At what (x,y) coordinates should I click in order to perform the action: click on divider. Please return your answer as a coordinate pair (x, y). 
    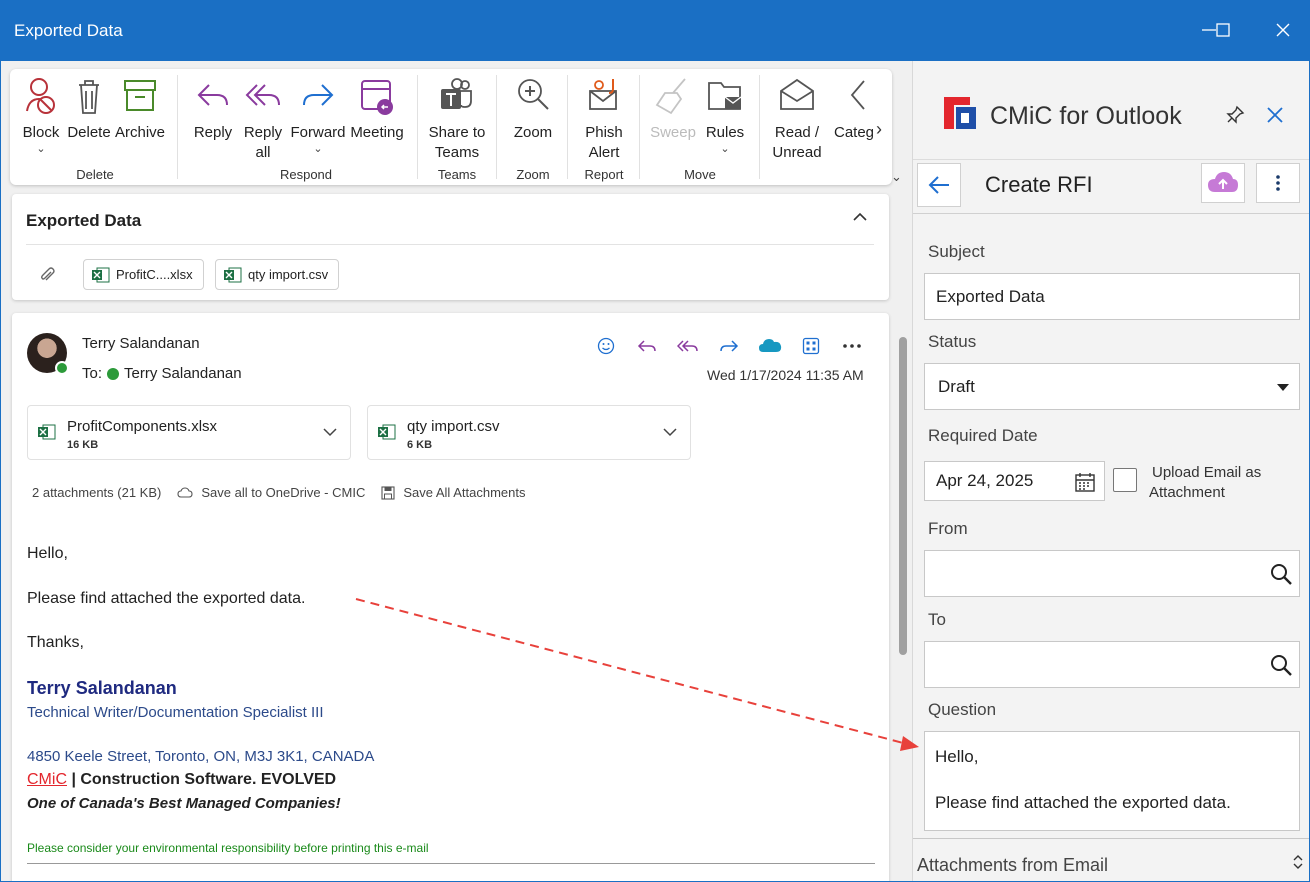
    Looking at the image, I should click on (450, 244).